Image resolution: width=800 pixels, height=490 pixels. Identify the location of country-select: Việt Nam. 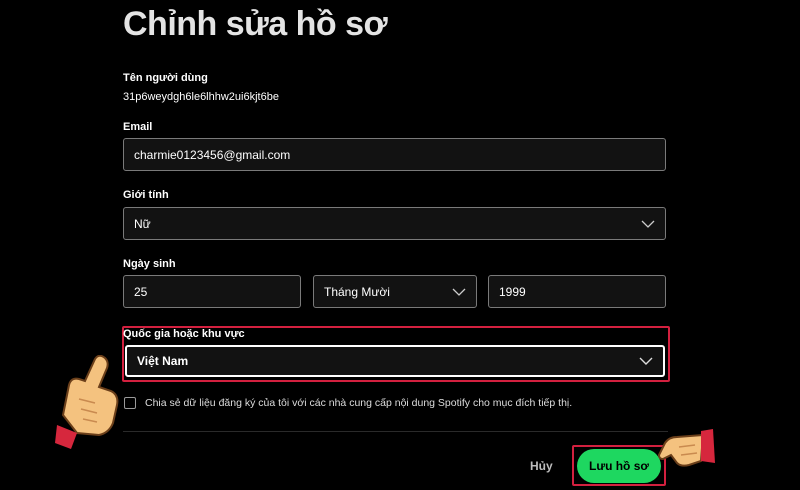
(395, 361).